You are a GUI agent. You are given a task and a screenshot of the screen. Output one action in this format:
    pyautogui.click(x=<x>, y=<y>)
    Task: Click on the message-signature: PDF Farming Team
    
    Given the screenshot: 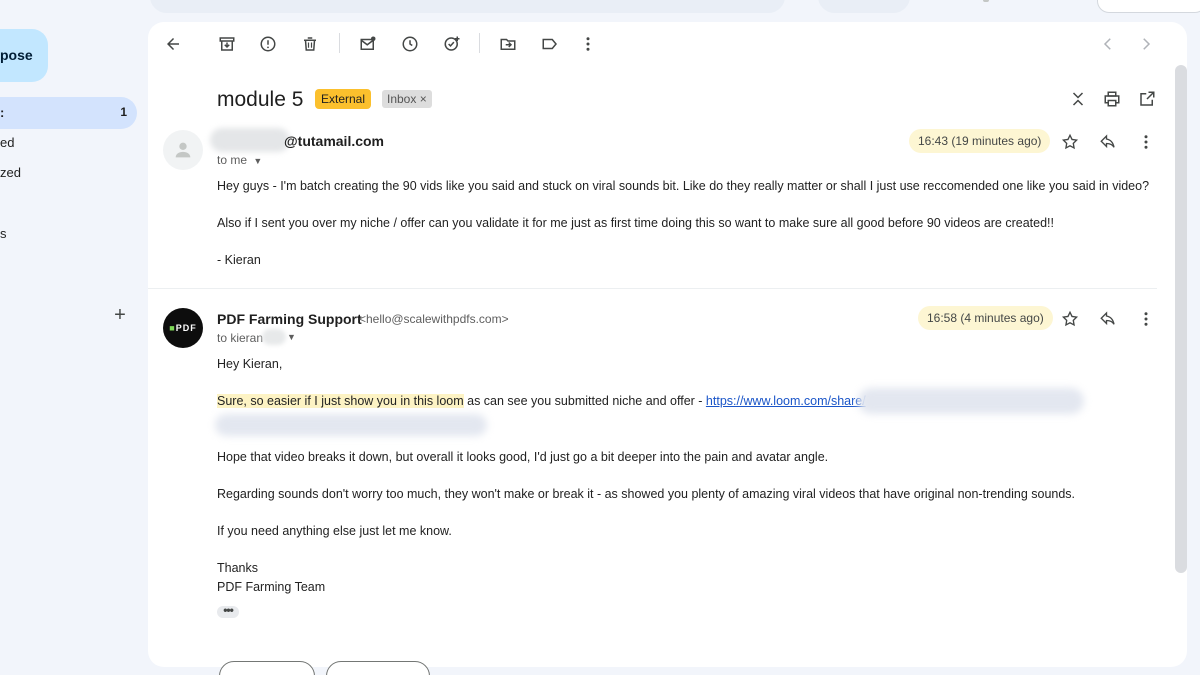 What is the action you would take?
    pyautogui.click(x=271, y=587)
    